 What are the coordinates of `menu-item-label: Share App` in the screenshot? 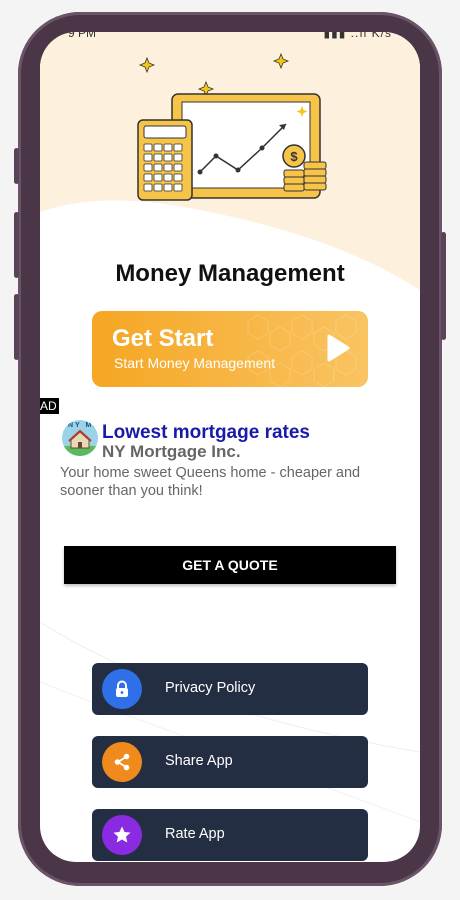 It's located at (199, 761).